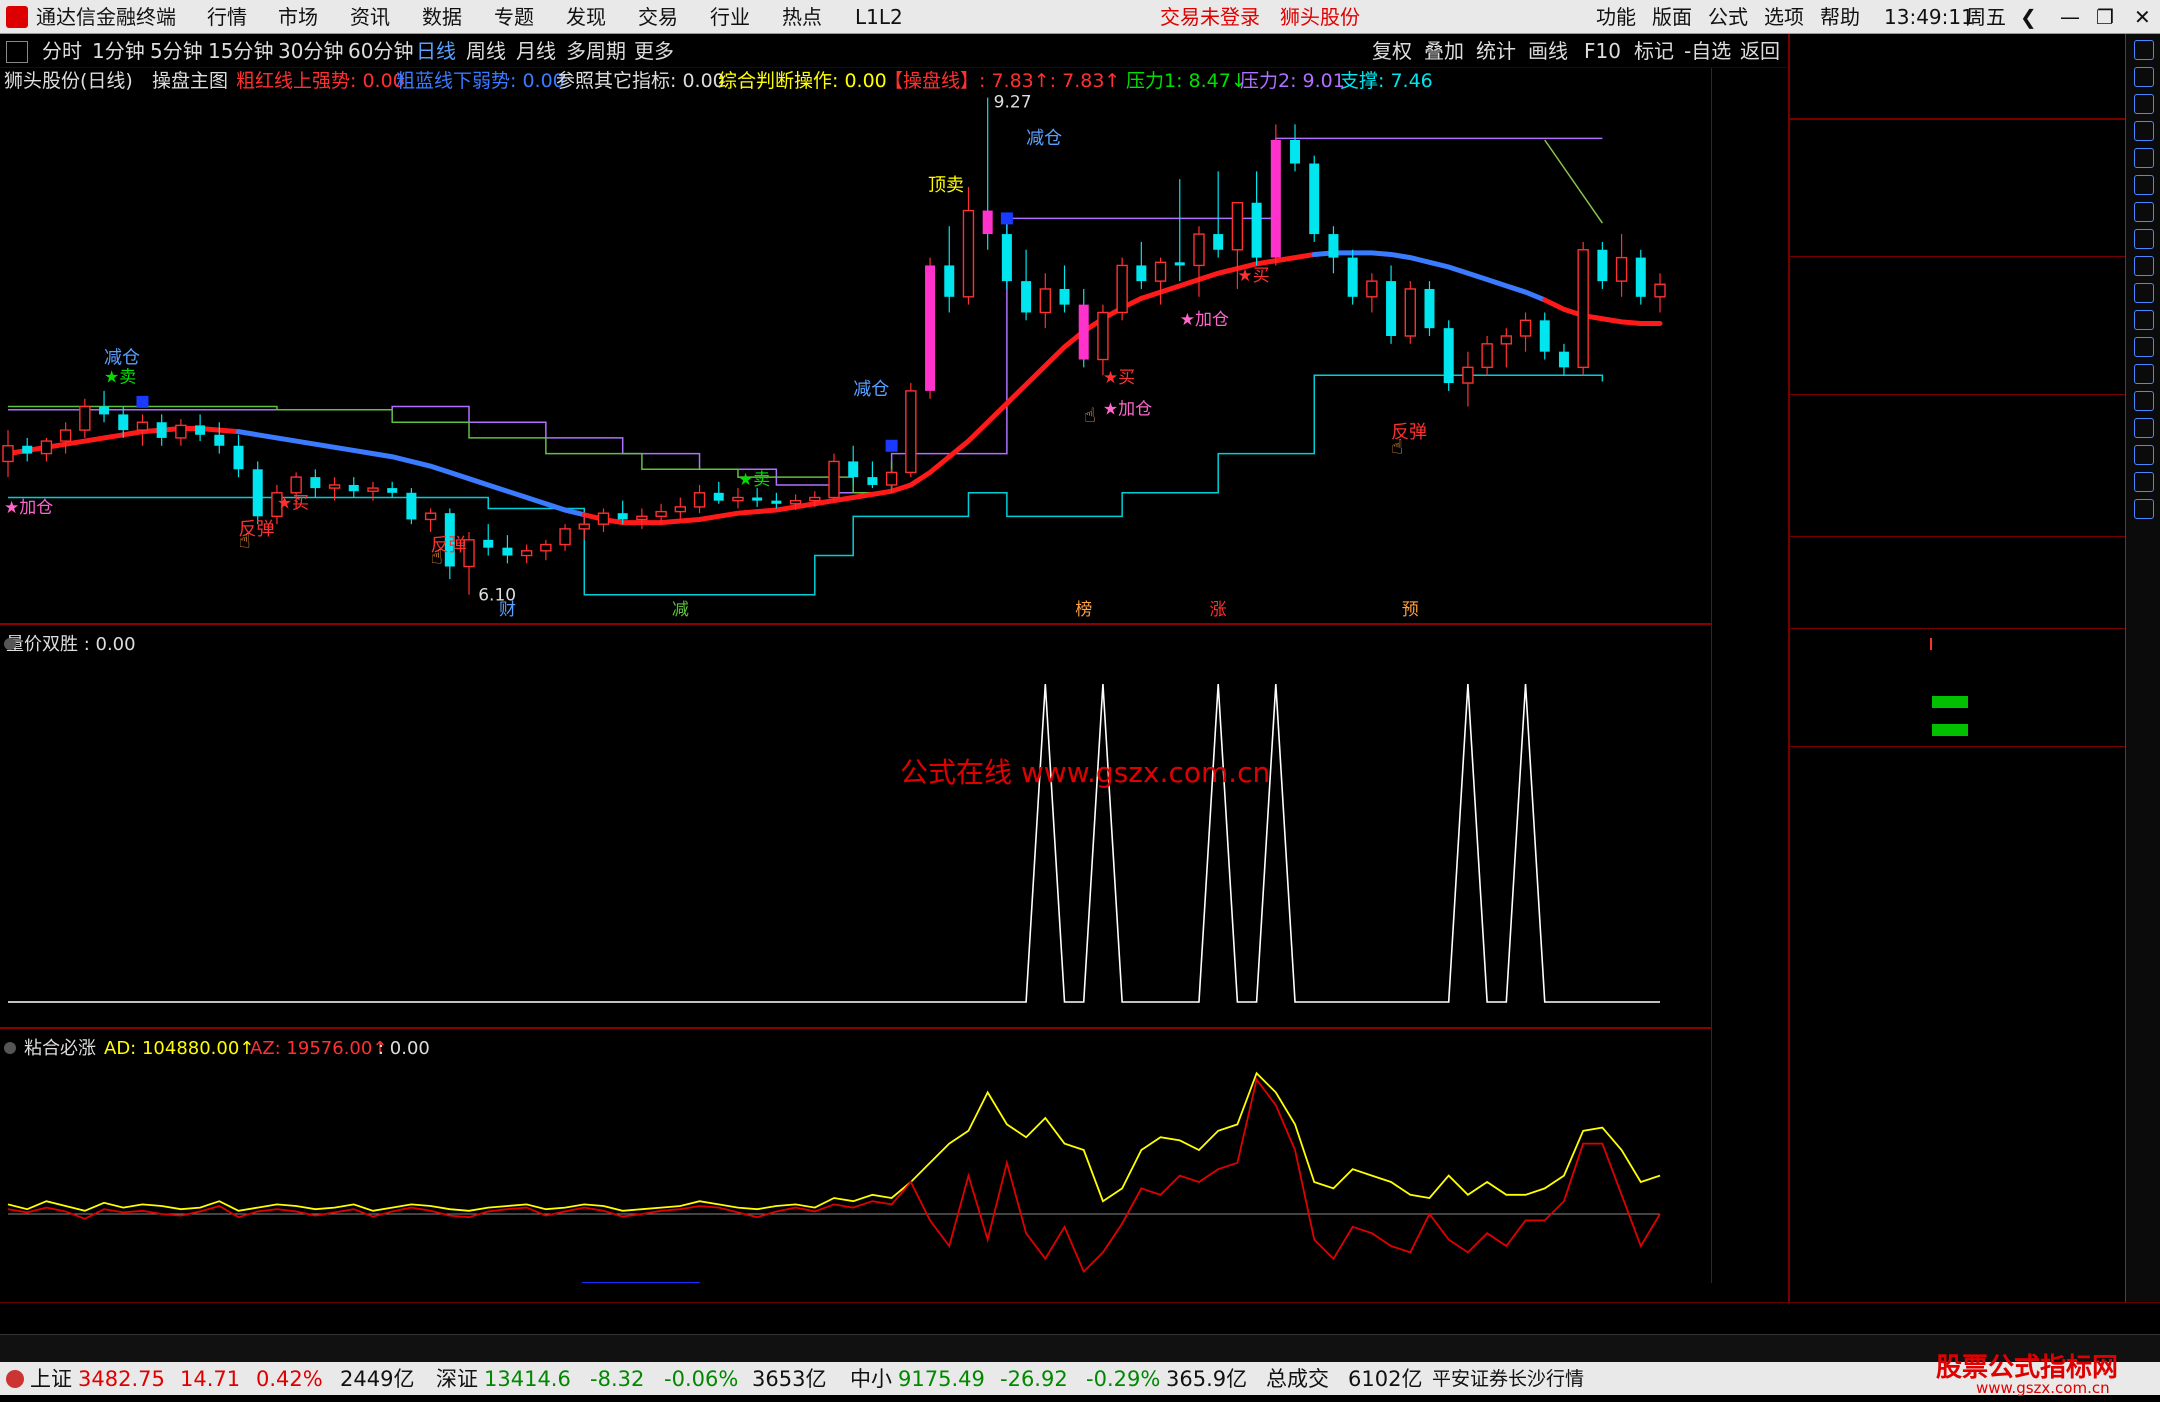 The height and width of the screenshot is (1402, 2160). What do you see at coordinates (62, 51) in the screenshot?
I see `period-fenshi: 分时` at bounding box center [62, 51].